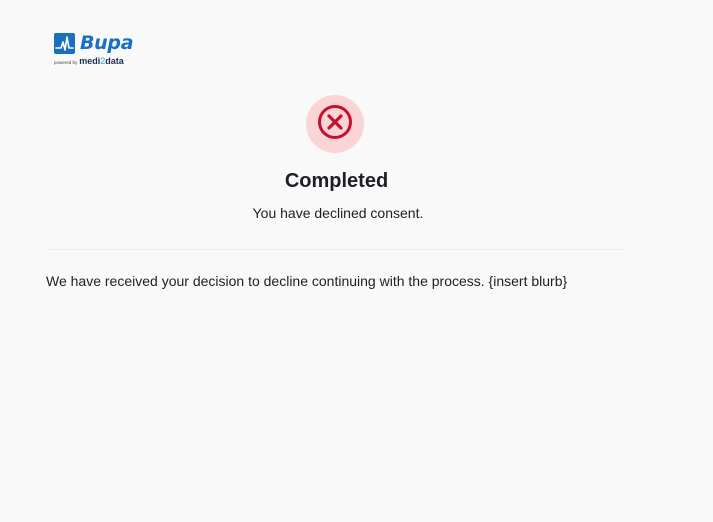 This screenshot has height=522, width=713. I want to click on bupa-logo: Bupa powered by medi2data, so click(94, 49).